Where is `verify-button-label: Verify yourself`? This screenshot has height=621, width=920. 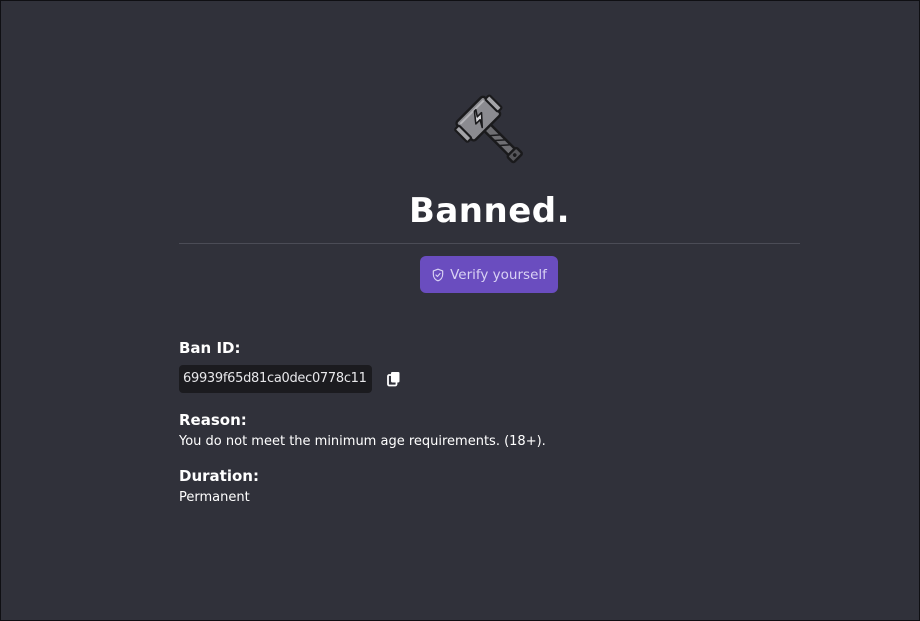 verify-button-label: Verify yourself is located at coordinates (498, 274).